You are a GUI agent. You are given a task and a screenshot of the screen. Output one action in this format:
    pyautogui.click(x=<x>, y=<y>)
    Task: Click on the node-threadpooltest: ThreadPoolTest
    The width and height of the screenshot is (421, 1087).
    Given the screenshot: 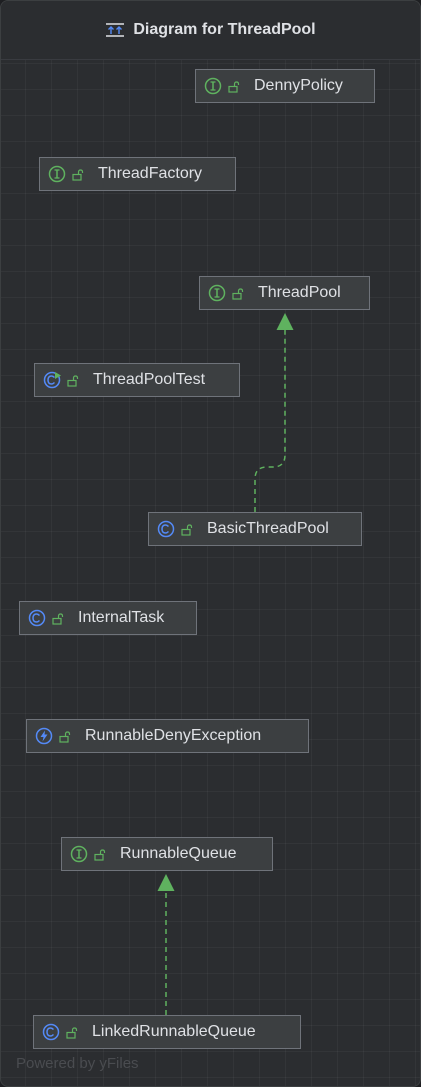 What is the action you would take?
    pyautogui.click(x=137, y=380)
    